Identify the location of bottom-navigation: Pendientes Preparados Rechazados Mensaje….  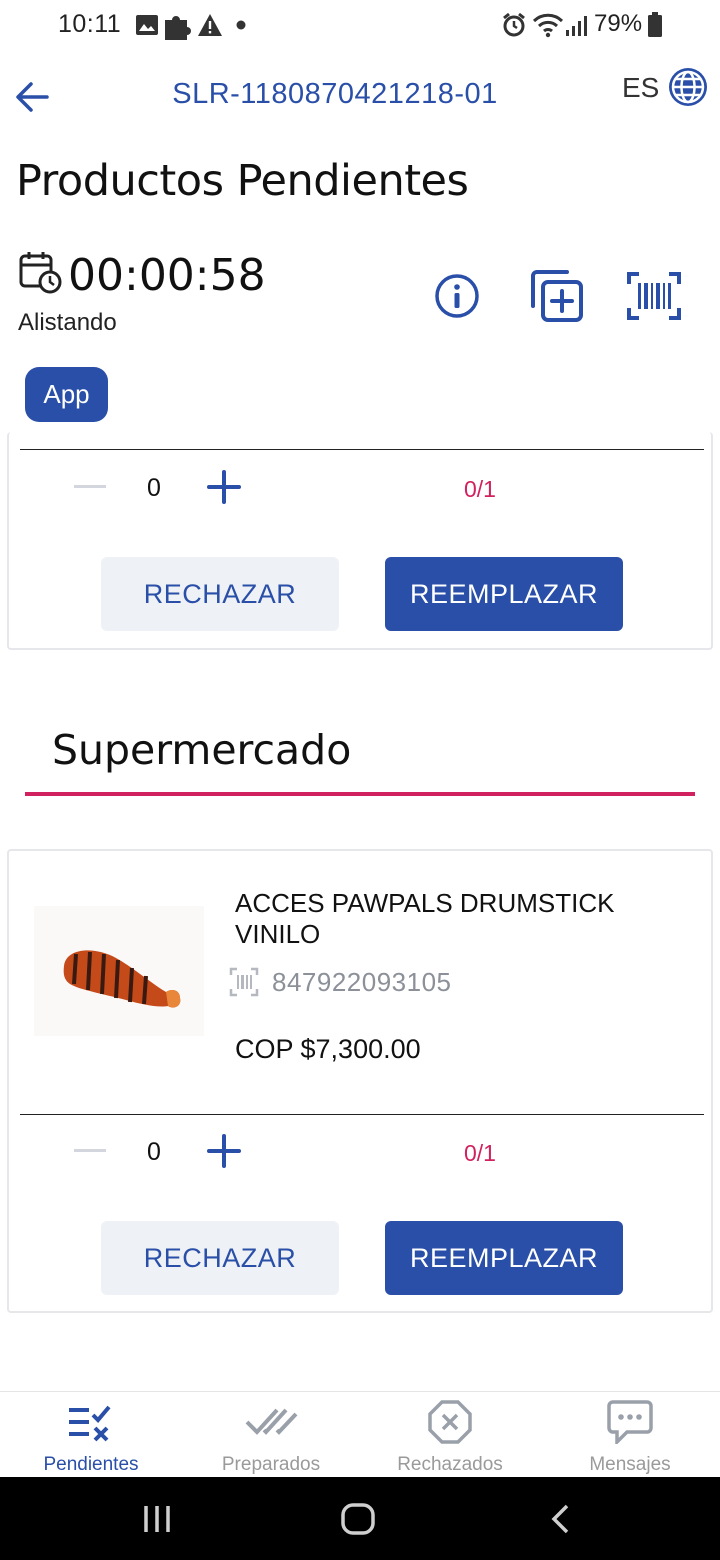
(360, 1434).